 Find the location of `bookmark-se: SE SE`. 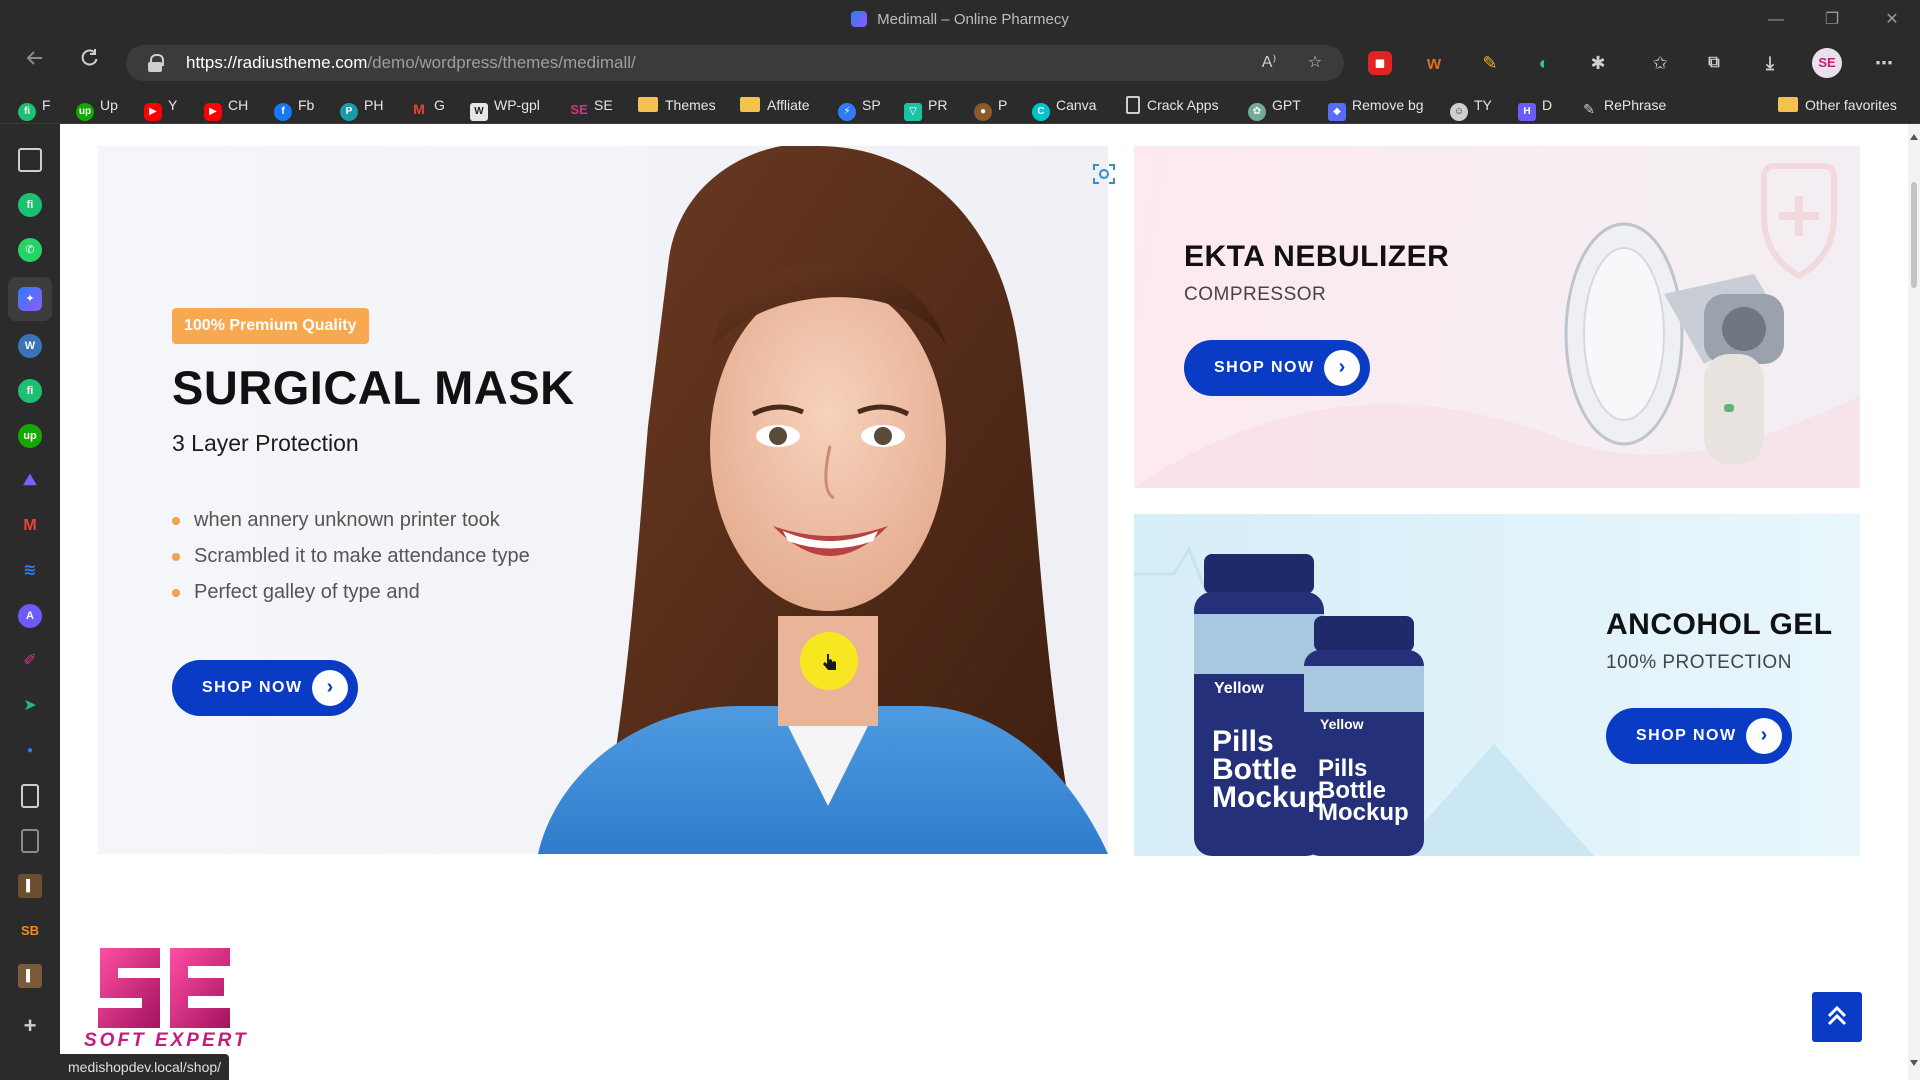

bookmark-se: SE SE is located at coordinates (591, 106).